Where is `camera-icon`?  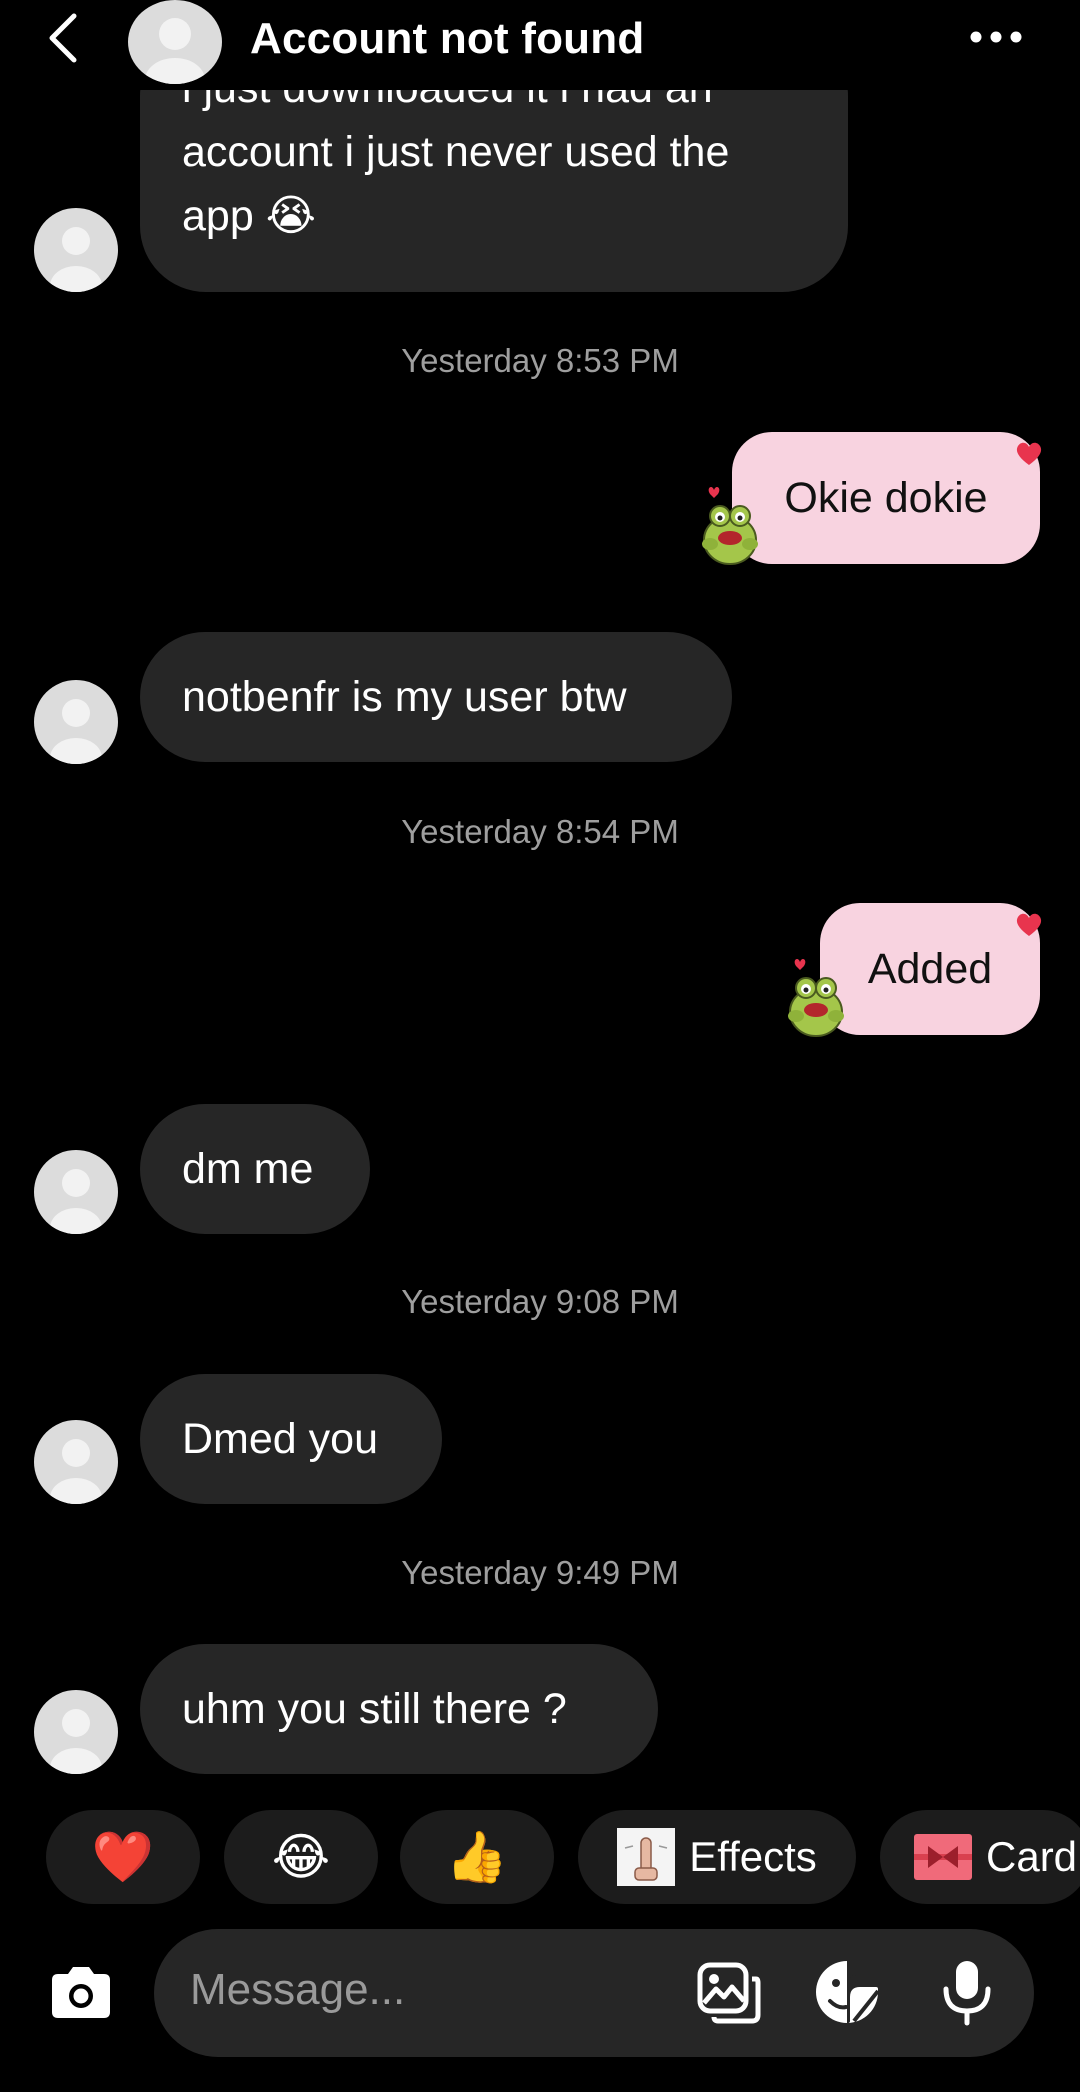
camera-icon is located at coordinates (81, 1993).